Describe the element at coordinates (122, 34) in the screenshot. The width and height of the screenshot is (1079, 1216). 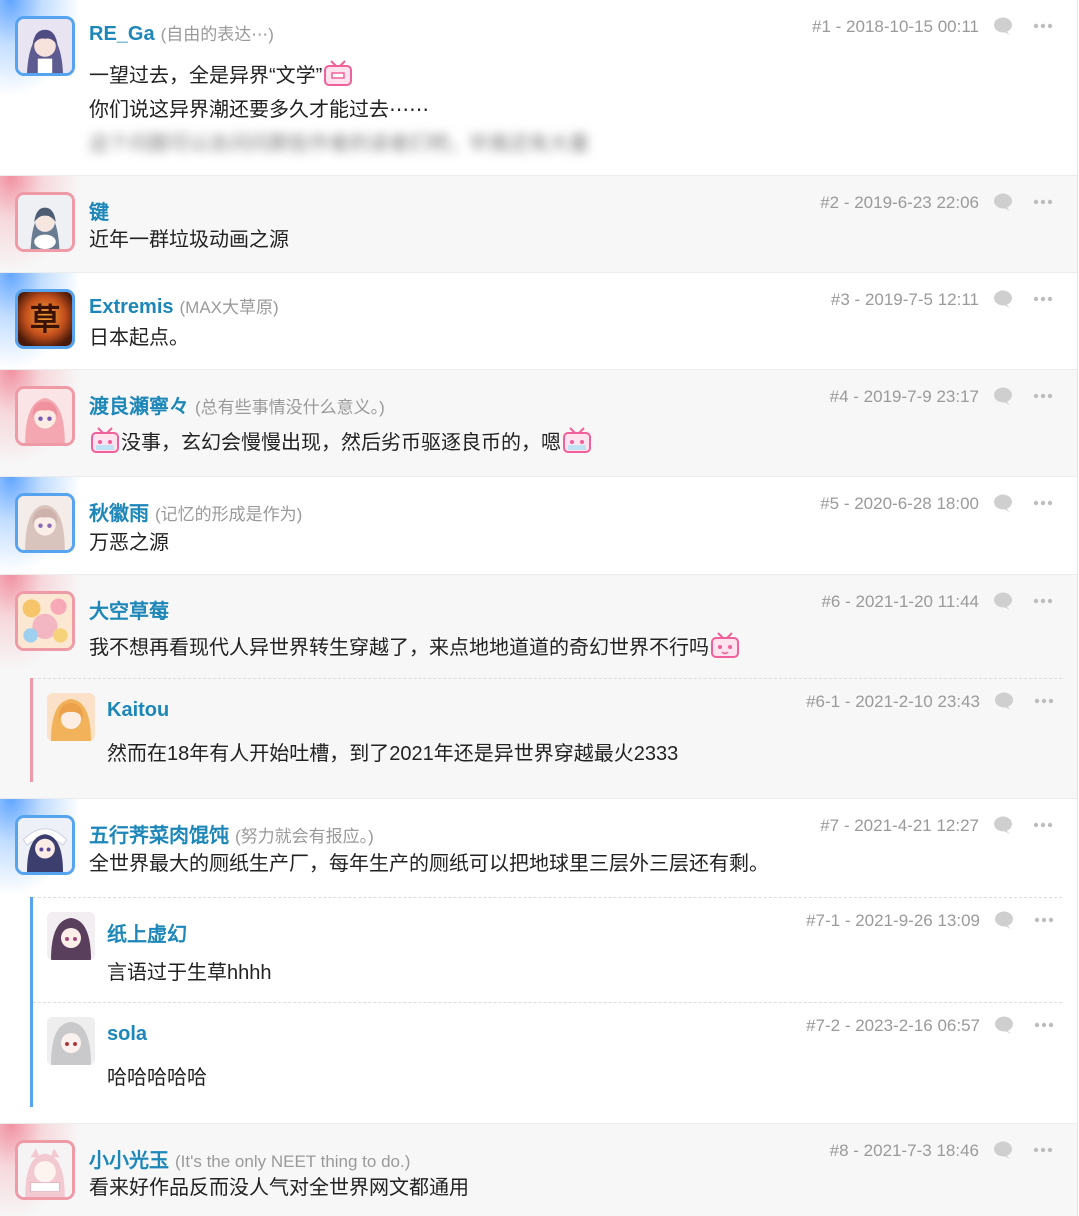
I see `username: RE_Ga` at that location.